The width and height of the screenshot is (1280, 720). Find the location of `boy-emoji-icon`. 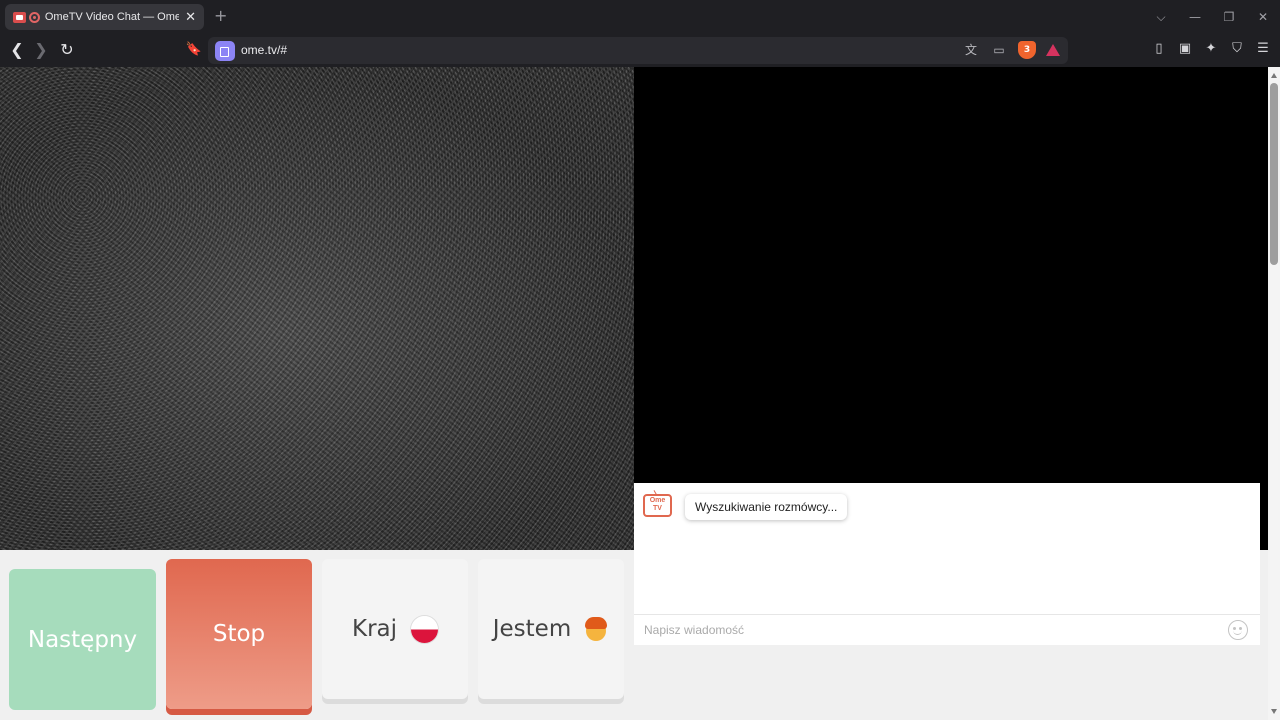

boy-emoji-icon is located at coordinates (596, 629).